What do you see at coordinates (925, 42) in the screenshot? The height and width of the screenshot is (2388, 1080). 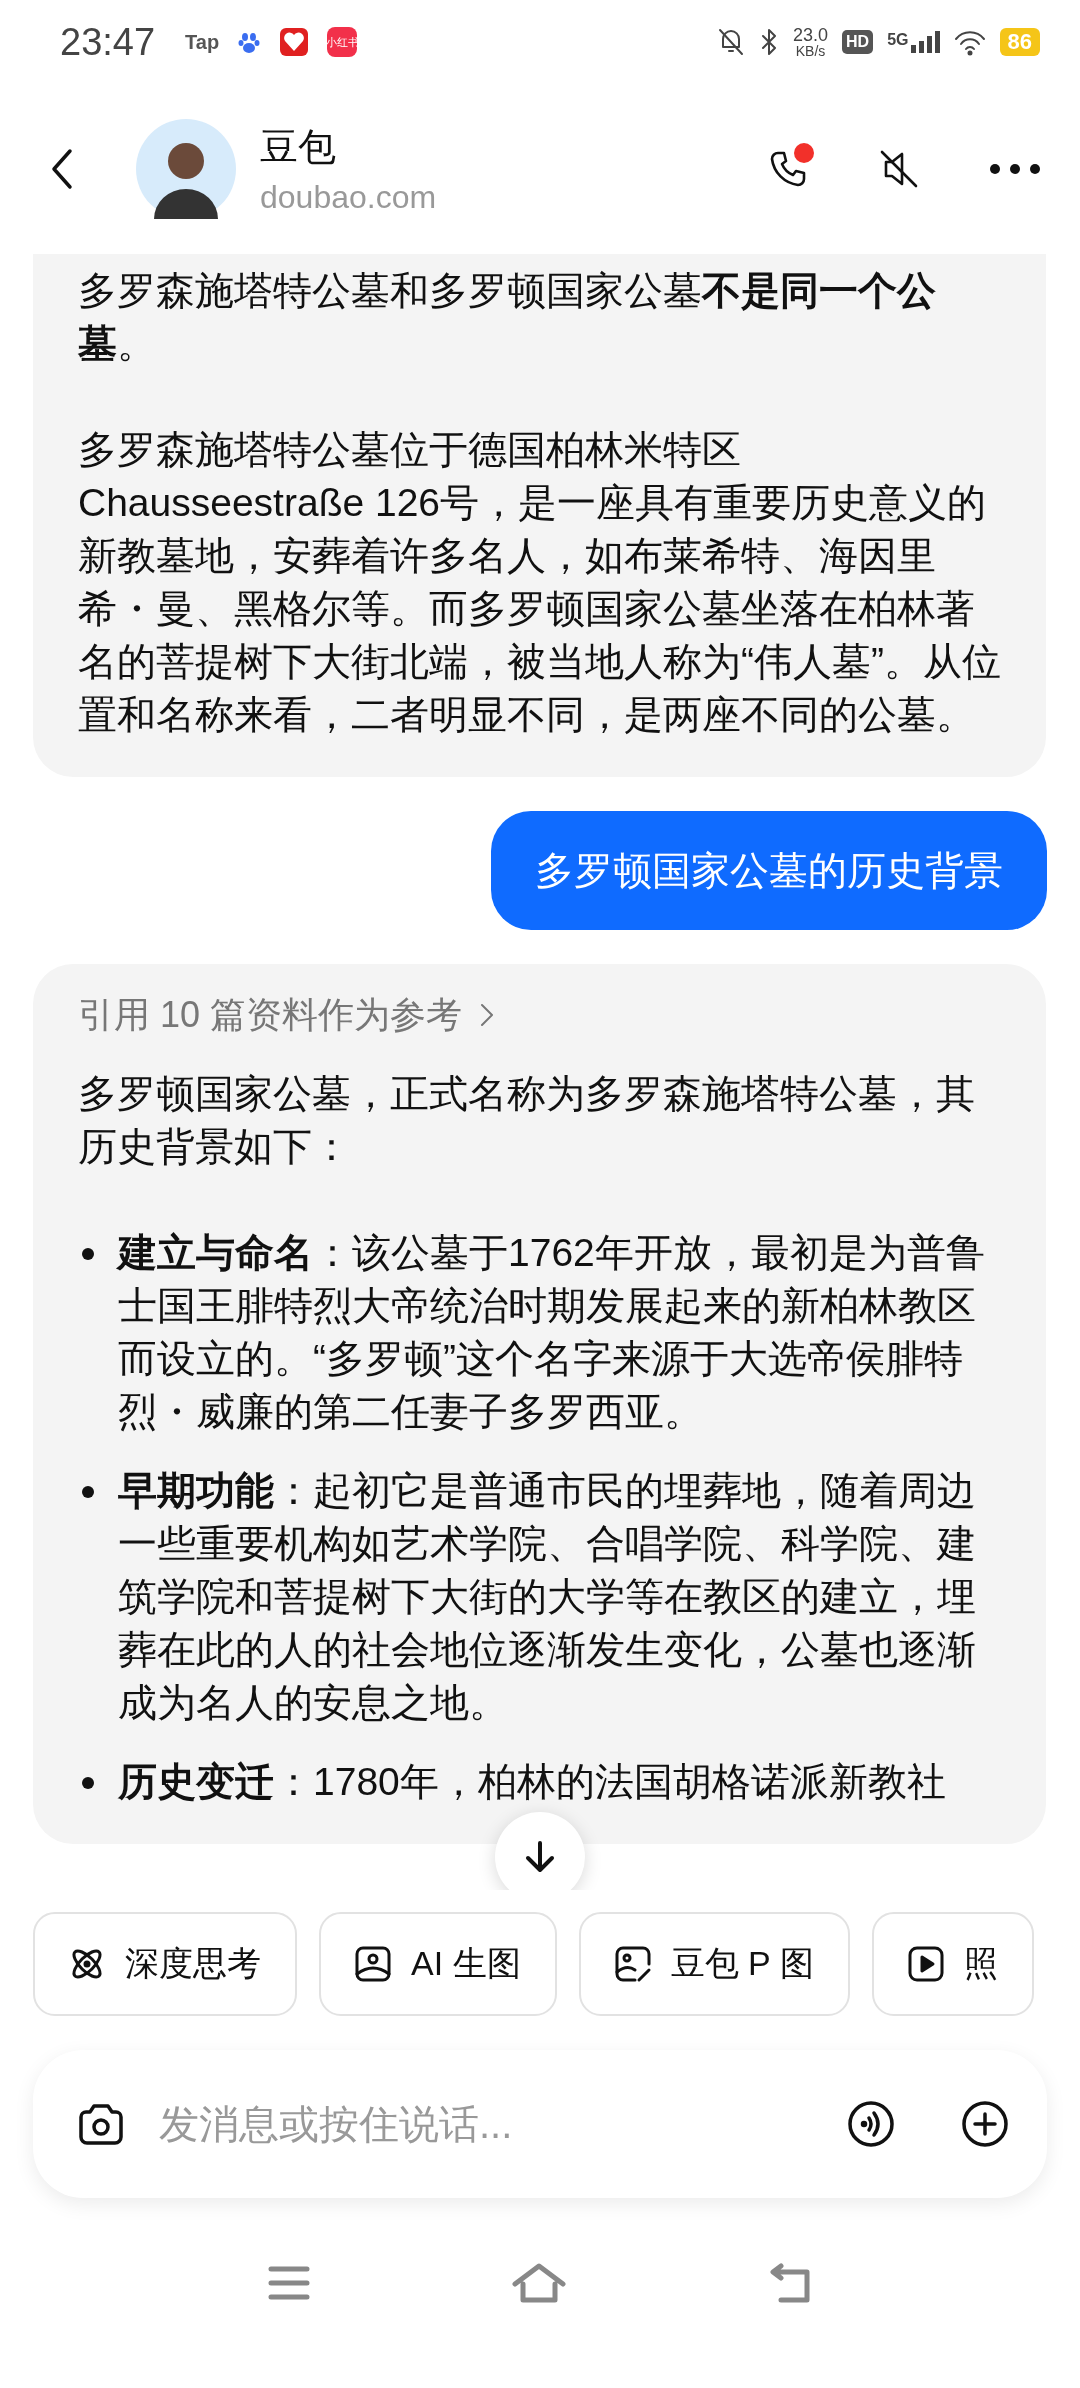 I see `signal-icon` at bounding box center [925, 42].